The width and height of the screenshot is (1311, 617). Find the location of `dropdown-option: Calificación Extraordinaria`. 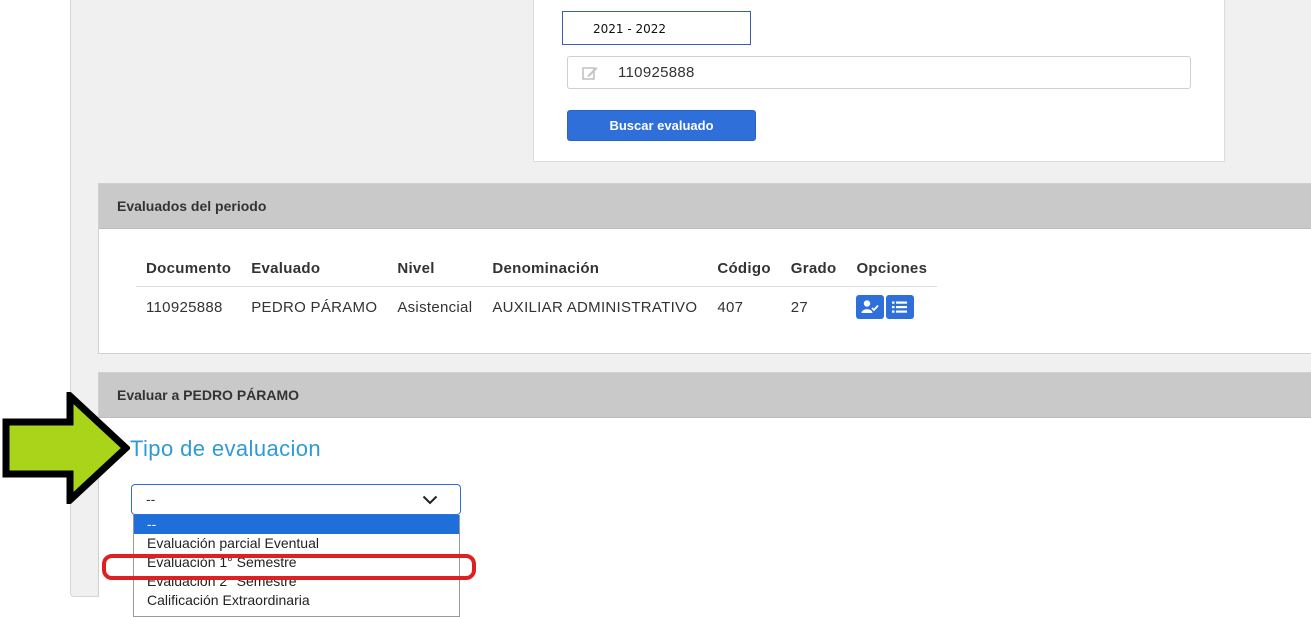

dropdown-option: Calificación Extraordinaria is located at coordinates (296, 600).